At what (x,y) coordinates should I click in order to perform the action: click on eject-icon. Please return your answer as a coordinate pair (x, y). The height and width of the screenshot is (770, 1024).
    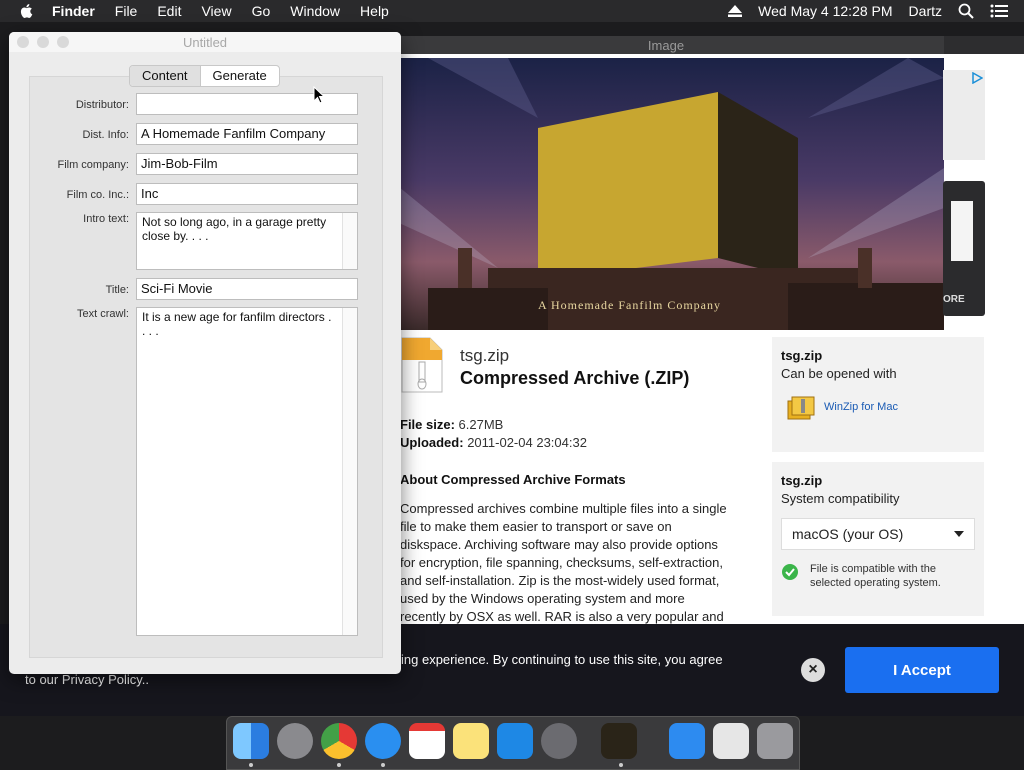
    Looking at the image, I should click on (735, 11).